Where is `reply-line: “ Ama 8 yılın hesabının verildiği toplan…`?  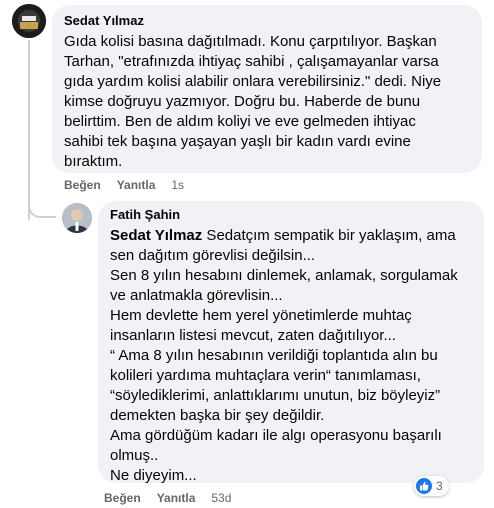 reply-line: “ Ama 8 yılın hesabının verildiği toplan… is located at coordinates (274, 355).